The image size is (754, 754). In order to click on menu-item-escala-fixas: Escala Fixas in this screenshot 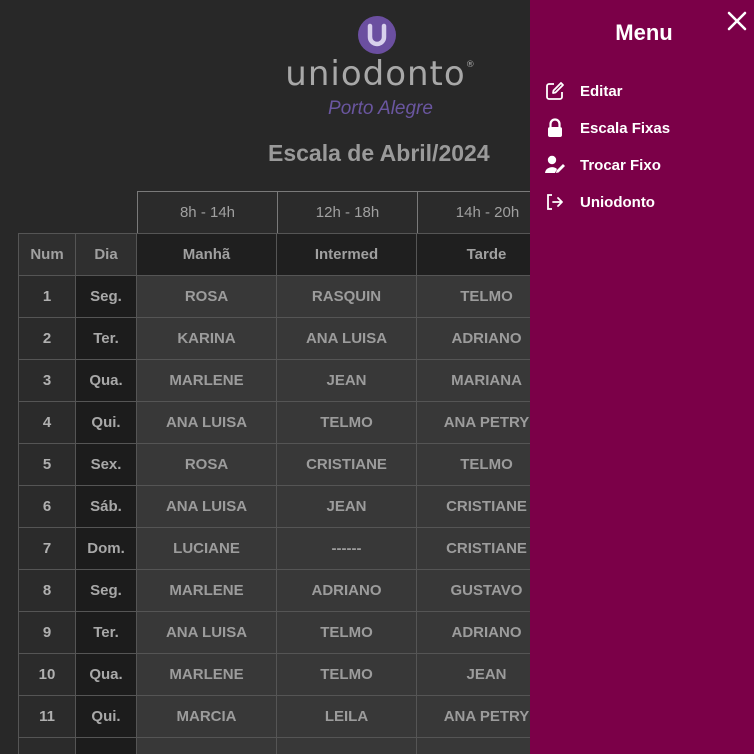, I will do `click(607, 128)`.